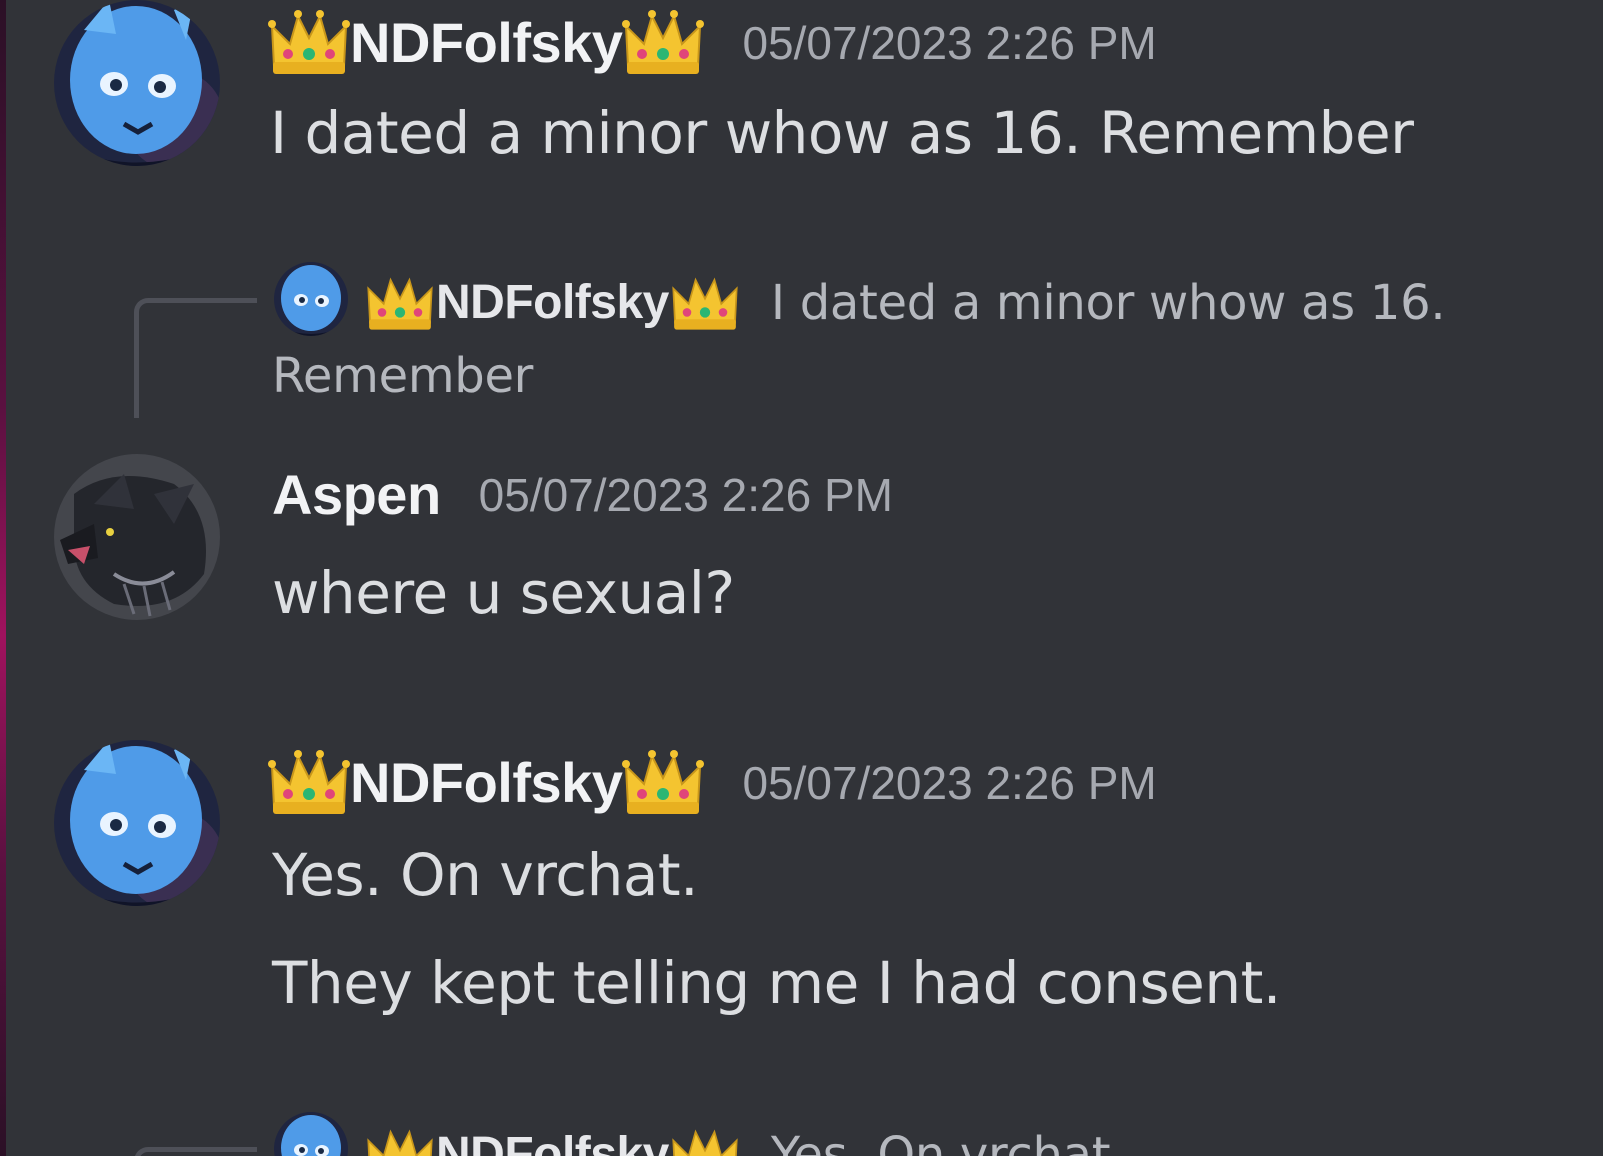 The width and height of the screenshot is (1603, 1156). I want to click on reply-preview-text: Yes. On vrchat., so click(948, 1141).